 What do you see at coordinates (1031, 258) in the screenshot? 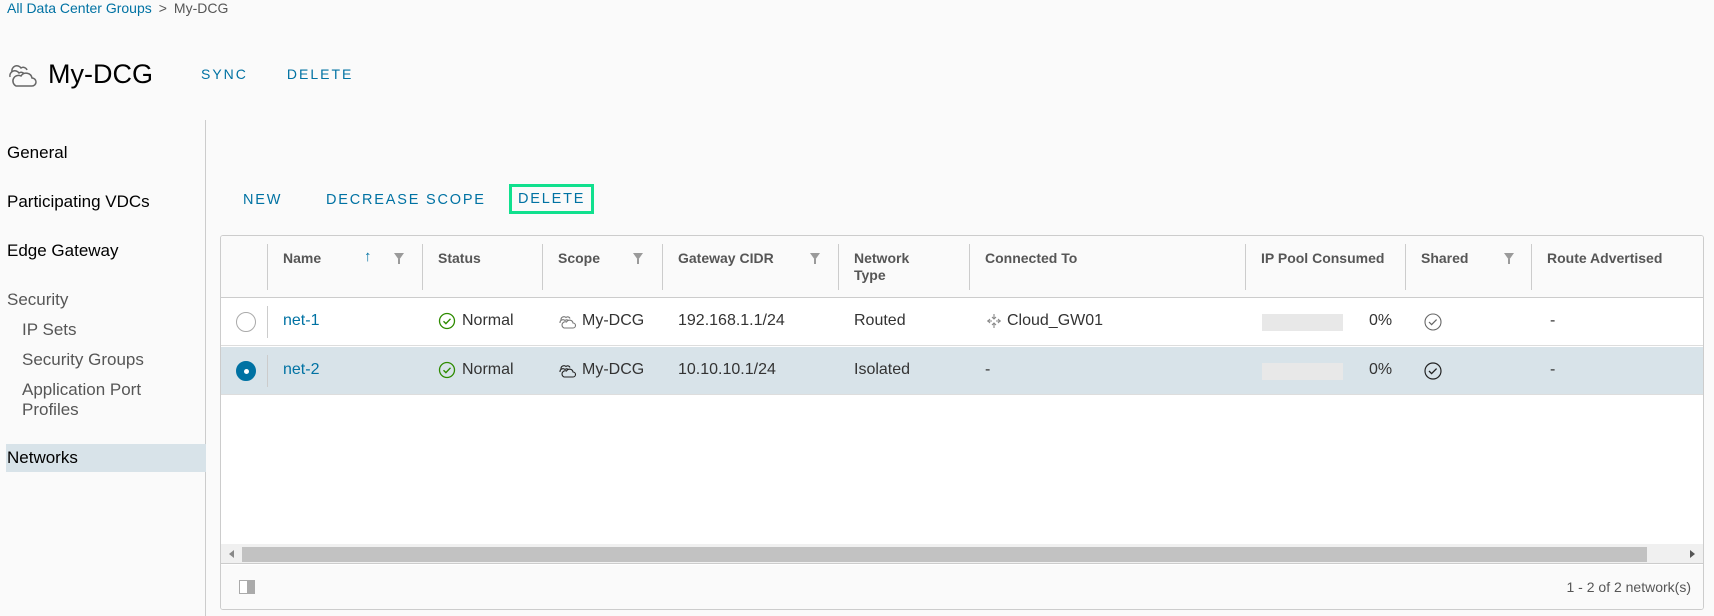
I see `column-header-connected-to: Connected To` at bounding box center [1031, 258].